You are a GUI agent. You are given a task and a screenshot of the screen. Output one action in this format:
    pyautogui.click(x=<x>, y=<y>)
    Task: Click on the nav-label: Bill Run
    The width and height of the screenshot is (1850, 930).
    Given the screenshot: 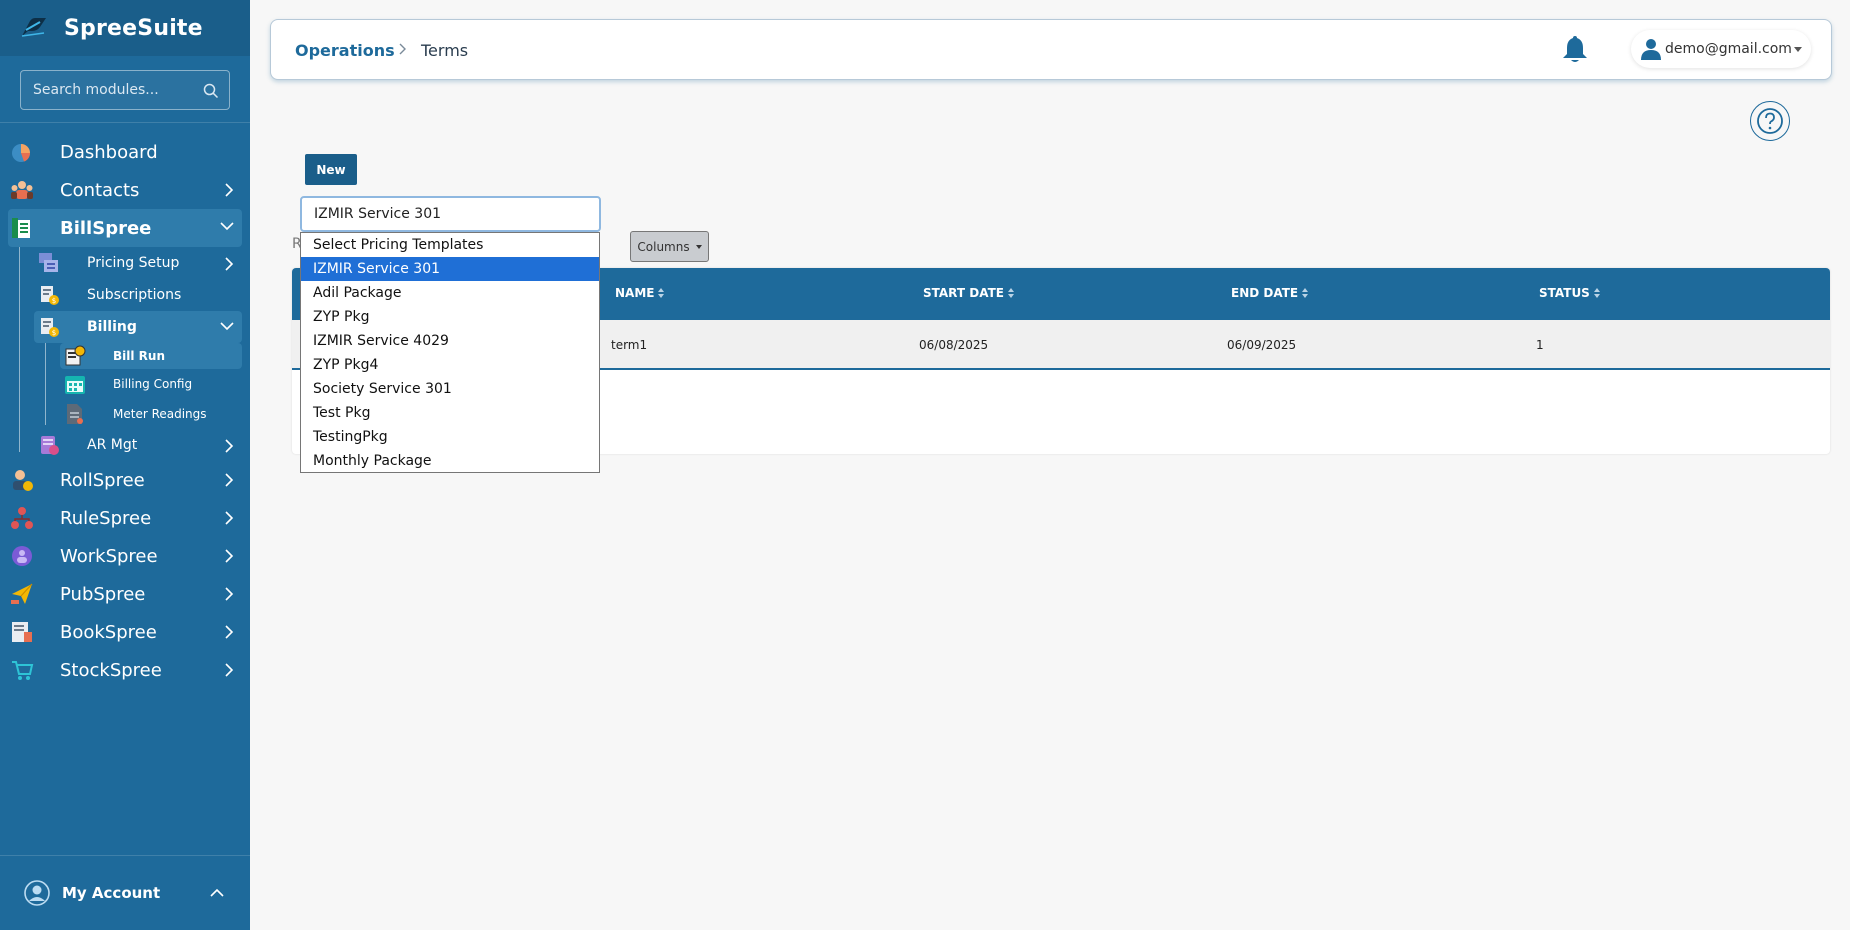 What is the action you would take?
    pyautogui.click(x=139, y=356)
    